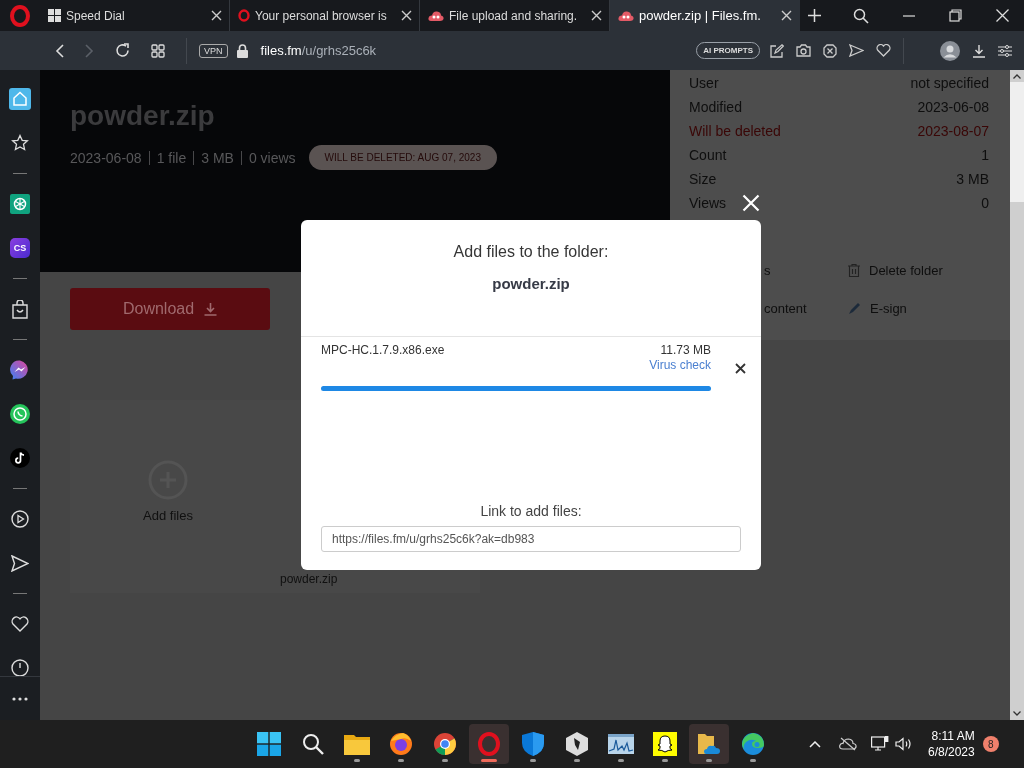 The height and width of the screenshot is (768, 1024). What do you see at coordinates (1017, 395) in the screenshot?
I see `scrollbar` at bounding box center [1017, 395].